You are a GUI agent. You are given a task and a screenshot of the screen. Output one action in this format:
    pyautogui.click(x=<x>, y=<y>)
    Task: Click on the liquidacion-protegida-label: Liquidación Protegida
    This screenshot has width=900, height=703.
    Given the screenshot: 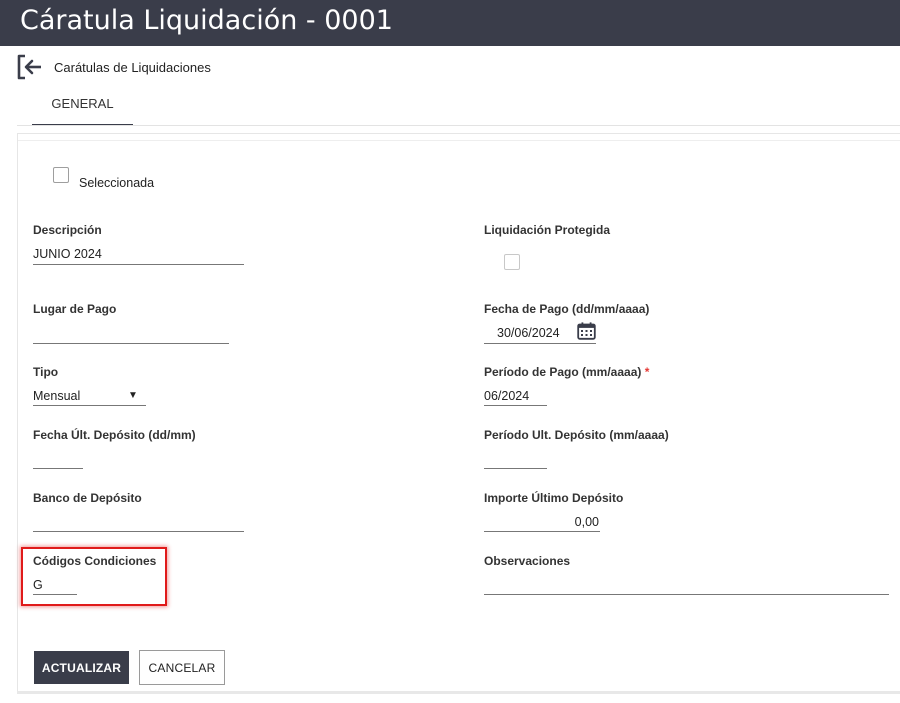 What is the action you would take?
    pyautogui.click(x=547, y=230)
    